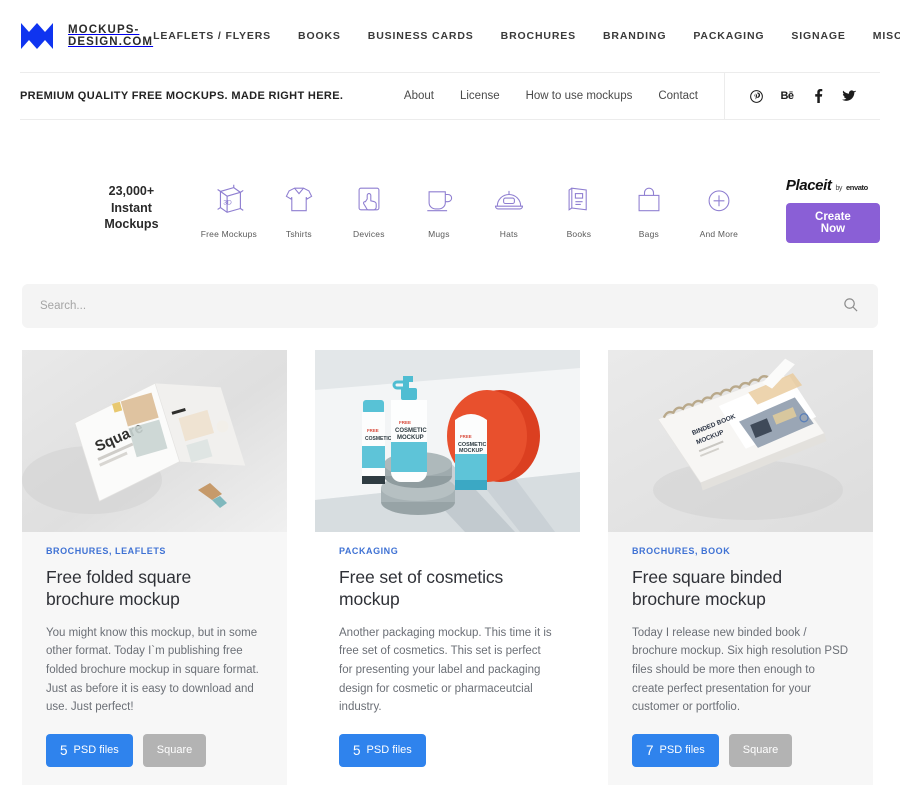 The image size is (900, 798). I want to click on promo-category-devices: Devices, so click(369, 208).